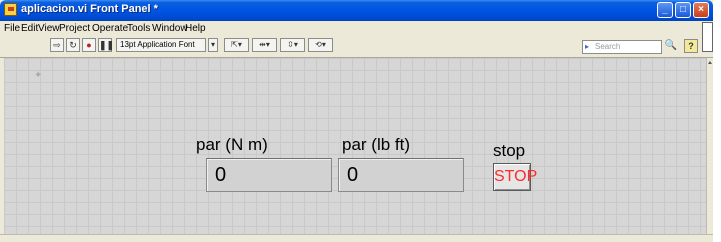  I want to click on abort-execution-icon: ●, so click(89, 45).